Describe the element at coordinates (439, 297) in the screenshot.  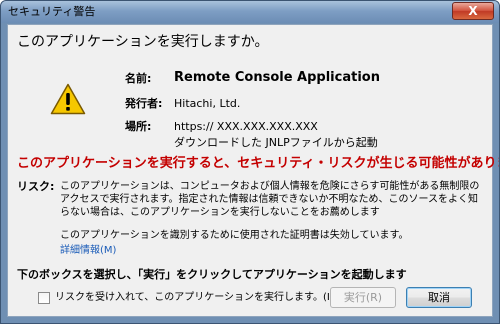
I see `cancel-button: 取消` at that location.